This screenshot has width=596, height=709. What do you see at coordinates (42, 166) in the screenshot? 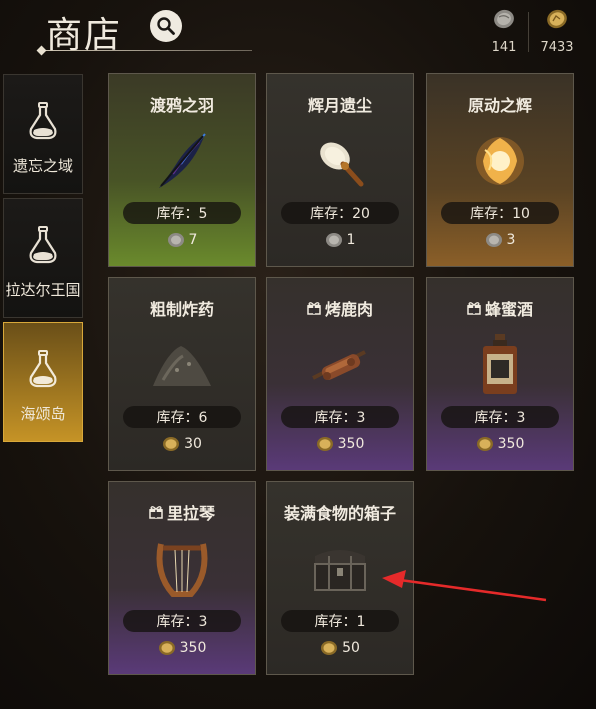
I see `sidebar-item-label: 遗忘之域` at bounding box center [42, 166].